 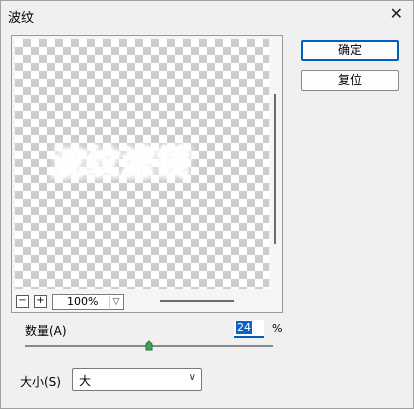 What do you see at coordinates (192, 377) in the screenshot?
I see `chevron-down-icon: ∨` at bounding box center [192, 377].